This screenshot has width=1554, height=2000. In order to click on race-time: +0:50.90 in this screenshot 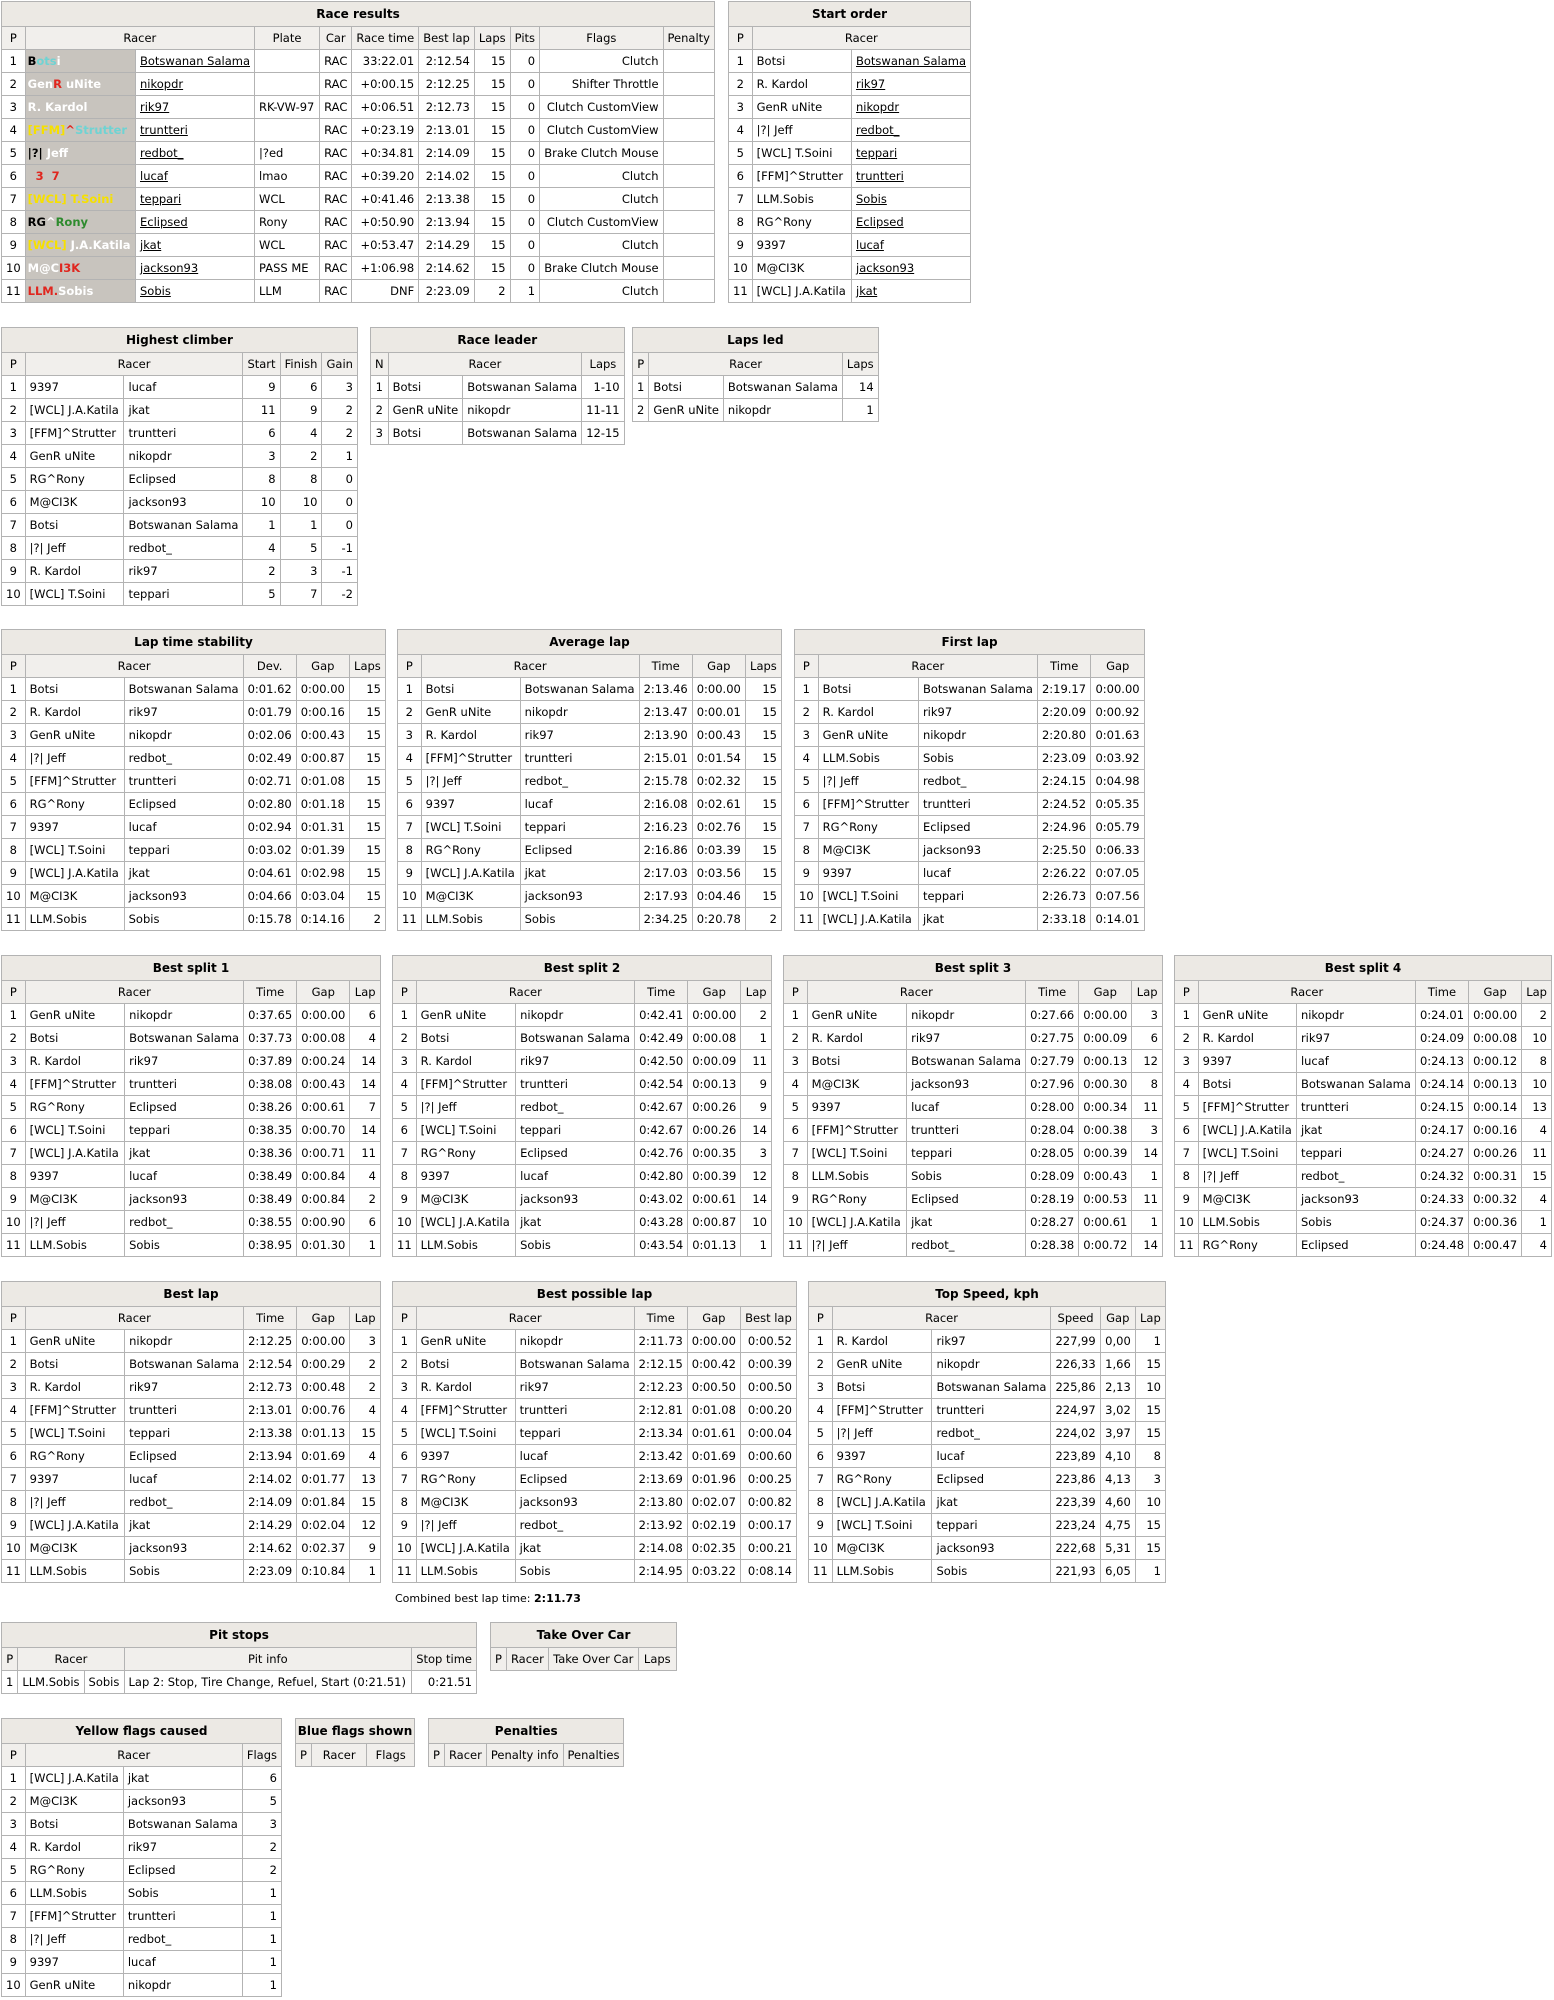, I will do `click(385, 222)`.